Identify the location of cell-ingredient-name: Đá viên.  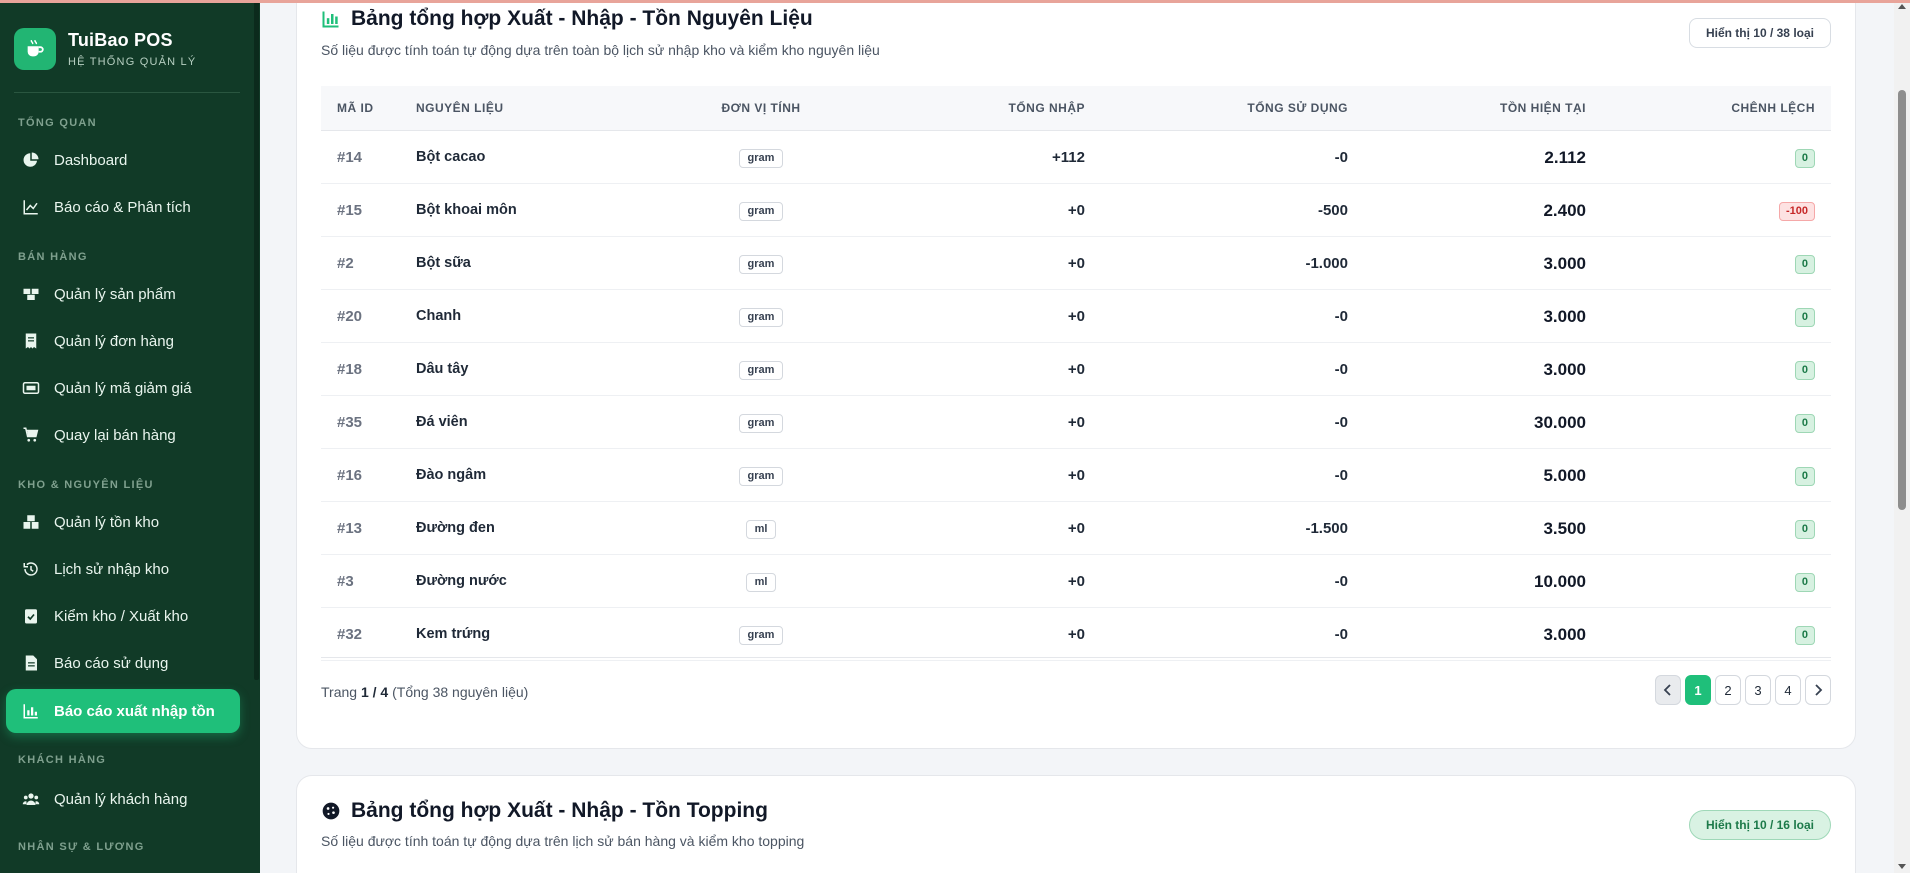
(442, 422).